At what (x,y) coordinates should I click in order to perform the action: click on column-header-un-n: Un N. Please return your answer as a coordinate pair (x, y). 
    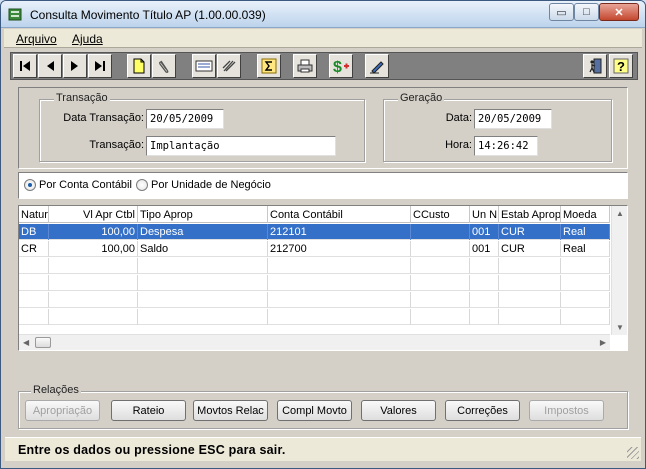
    Looking at the image, I should click on (484, 214).